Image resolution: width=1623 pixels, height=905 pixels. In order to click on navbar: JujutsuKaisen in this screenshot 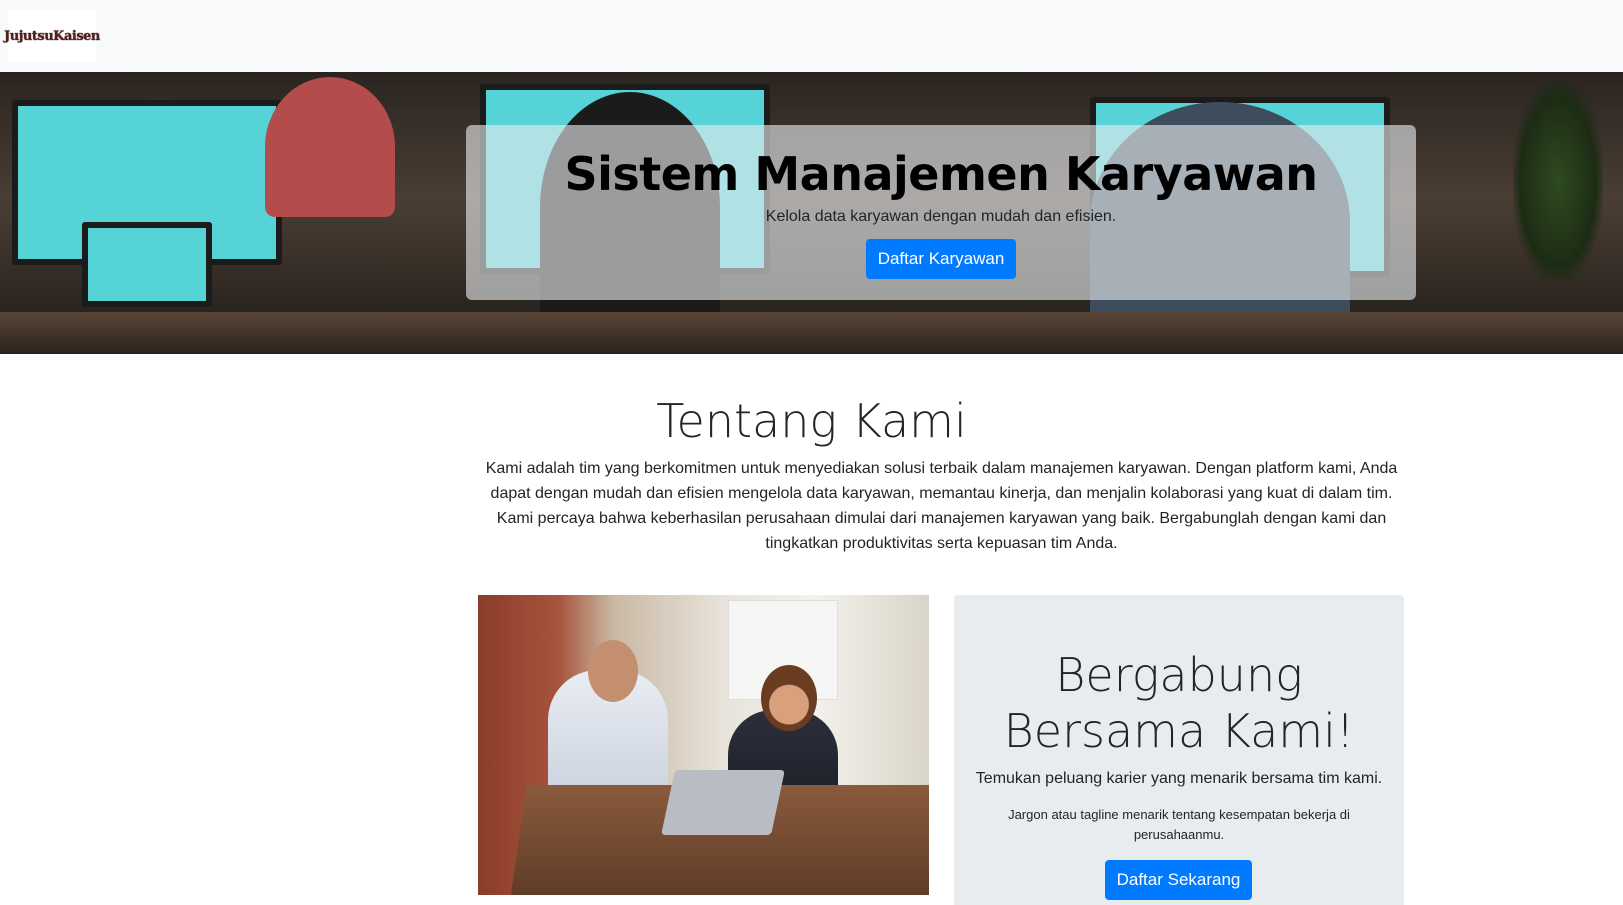, I will do `click(811, 36)`.